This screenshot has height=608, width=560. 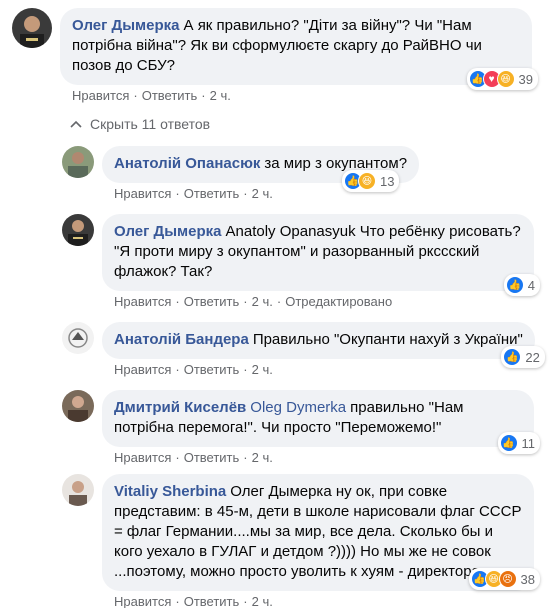 I want to click on comment-author: Vitaliy Sherbina, so click(x=170, y=491).